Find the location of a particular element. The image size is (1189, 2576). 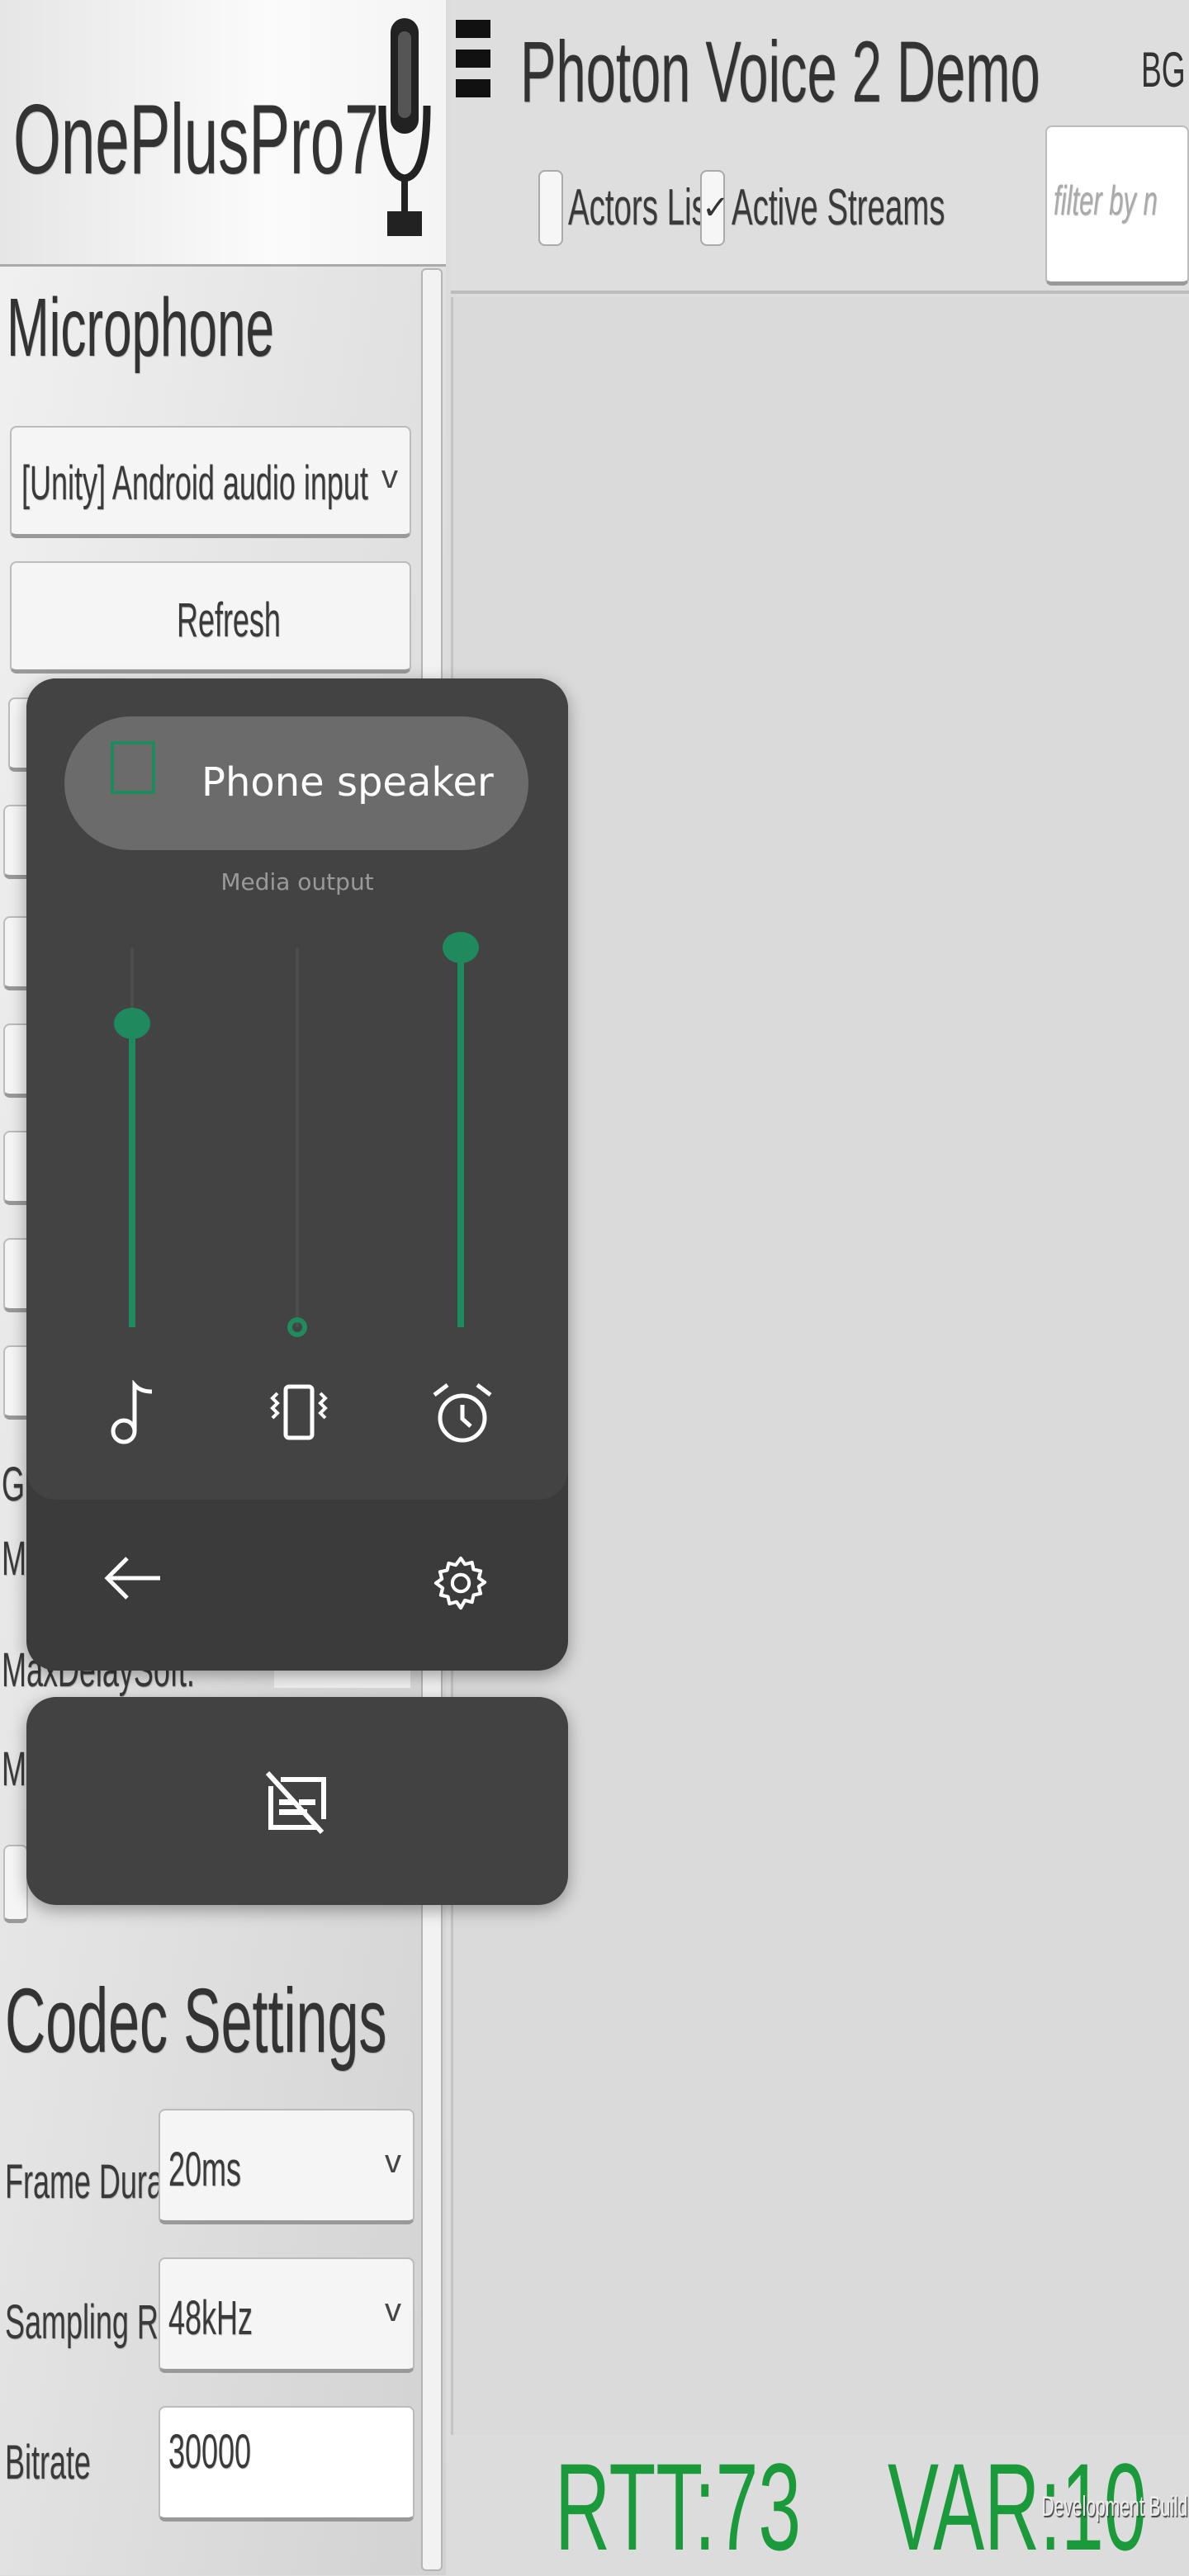

filter-placeholder: filter by n is located at coordinates (1106, 200).